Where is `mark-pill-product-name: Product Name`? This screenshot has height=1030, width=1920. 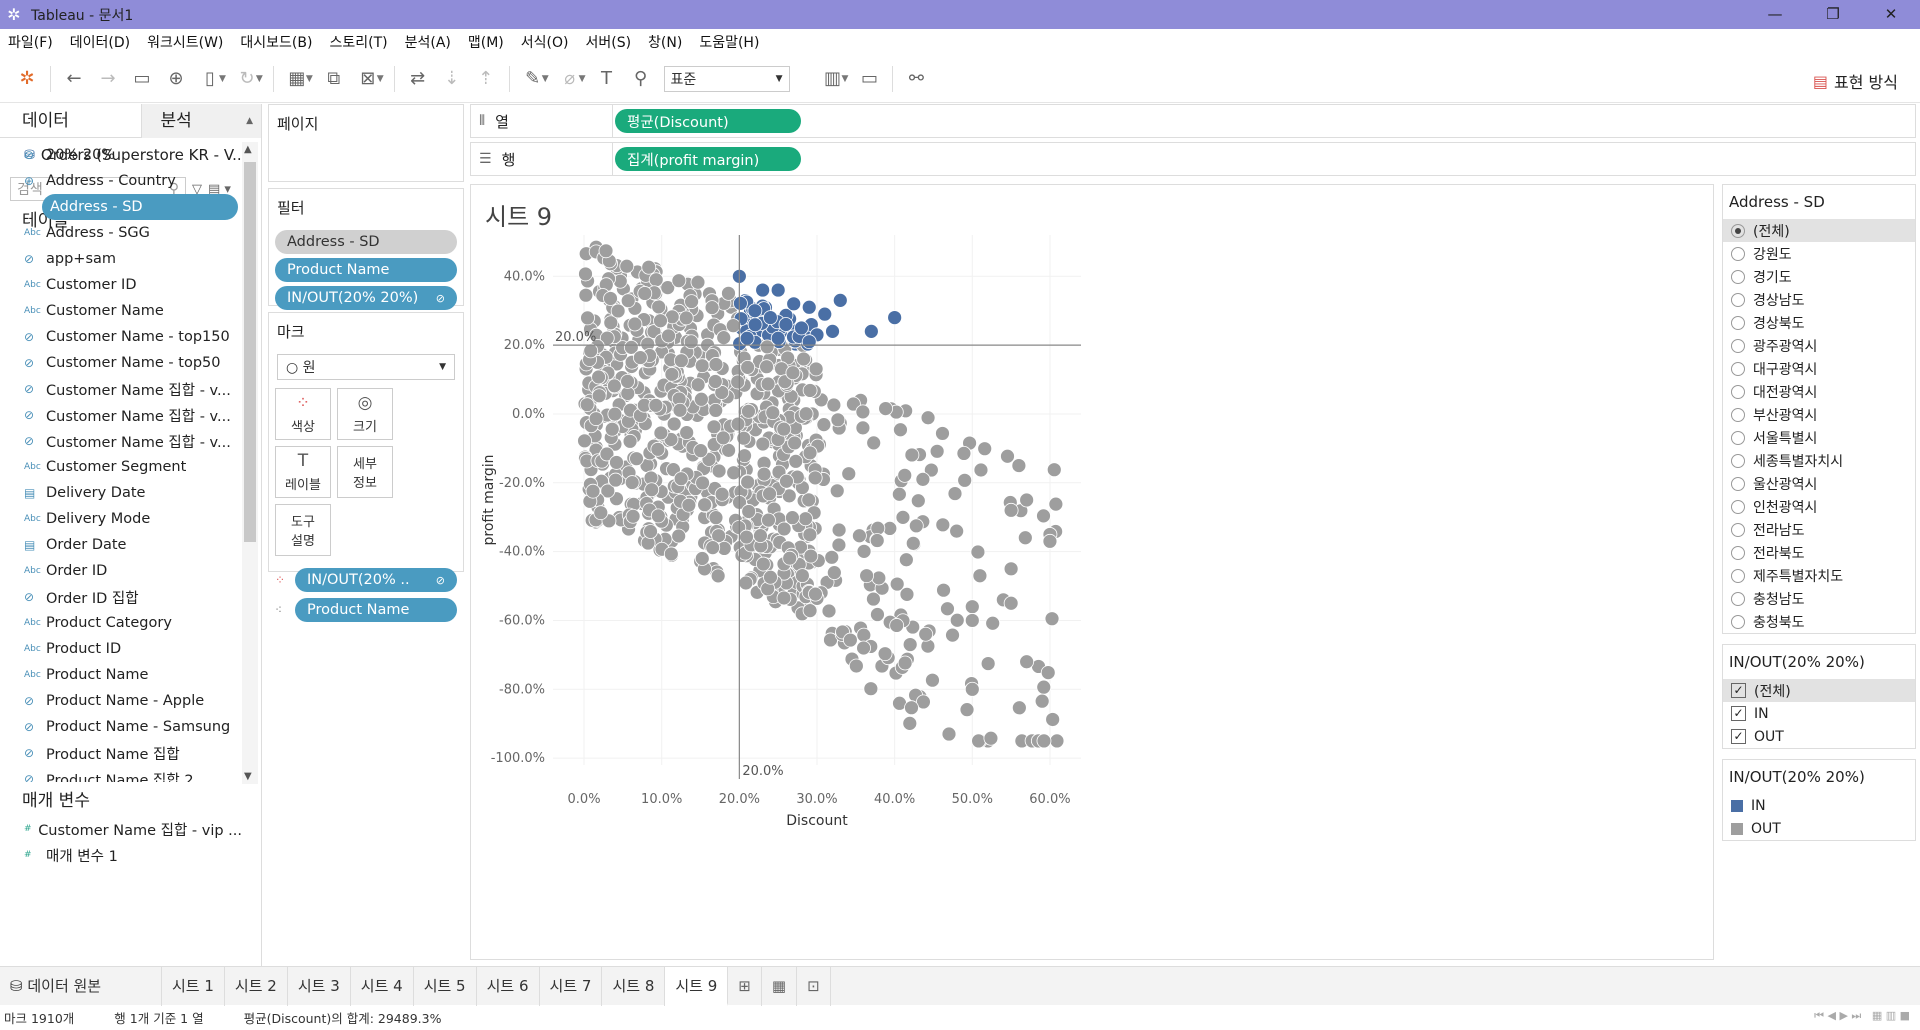 mark-pill-product-name: Product Name is located at coordinates (376, 610).